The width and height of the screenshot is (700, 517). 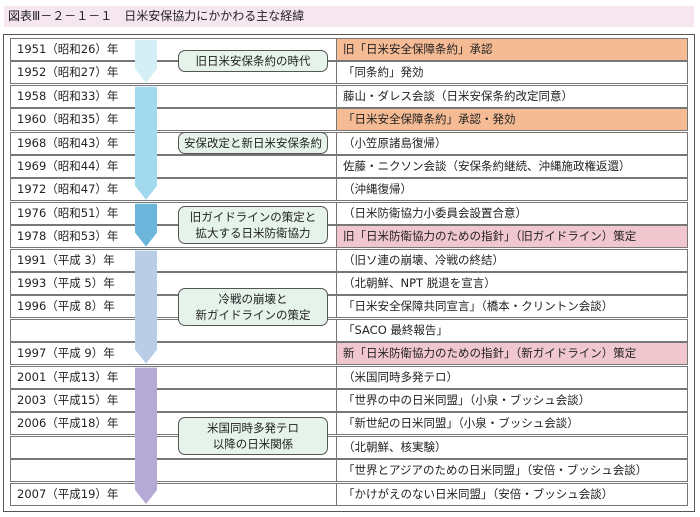 I want to click on event-cell: 「世界の中の日米同盟」（小泉・ブッシュ会談）, so click(x=512, y=400).